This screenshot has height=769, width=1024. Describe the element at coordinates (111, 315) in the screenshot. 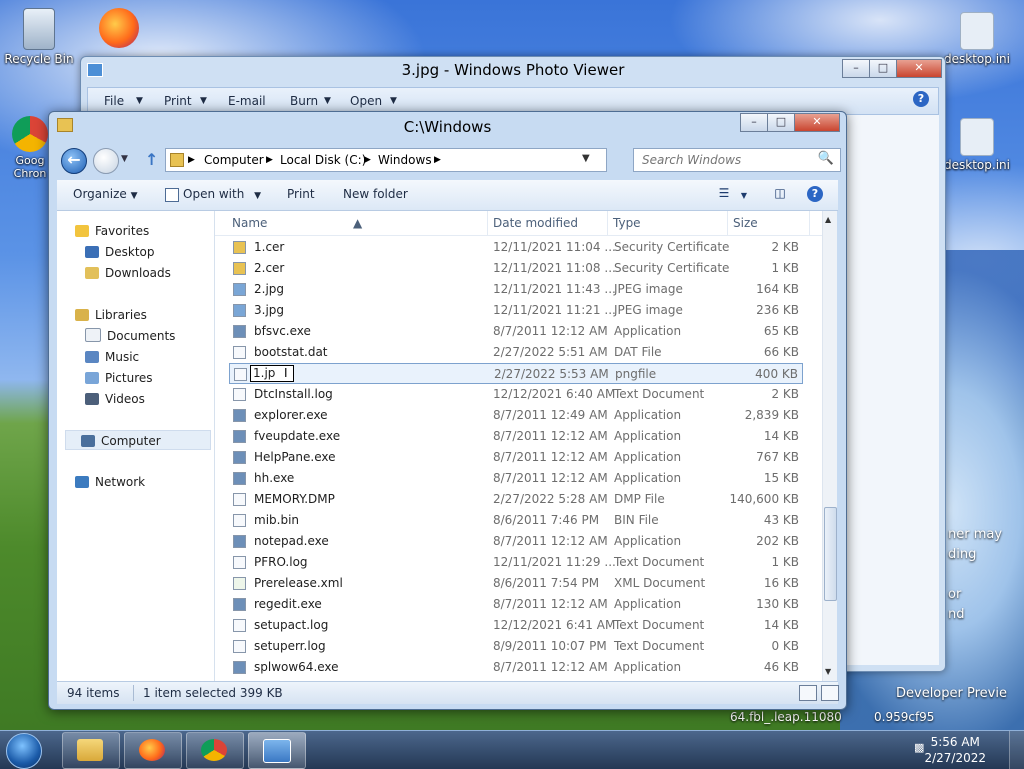

I see `nav-libraries: Libraries` at that location.